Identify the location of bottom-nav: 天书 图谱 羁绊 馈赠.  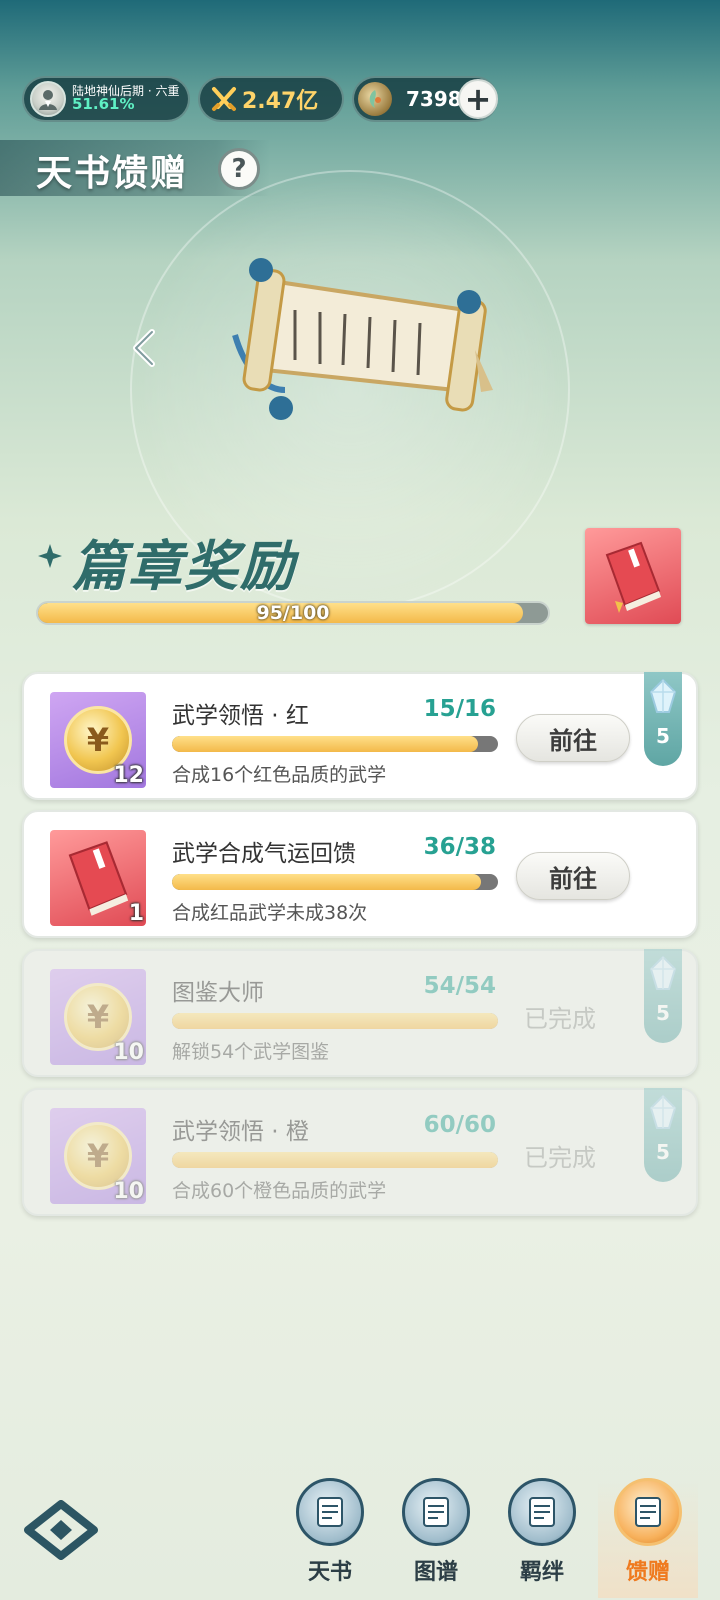
(360, 1535).